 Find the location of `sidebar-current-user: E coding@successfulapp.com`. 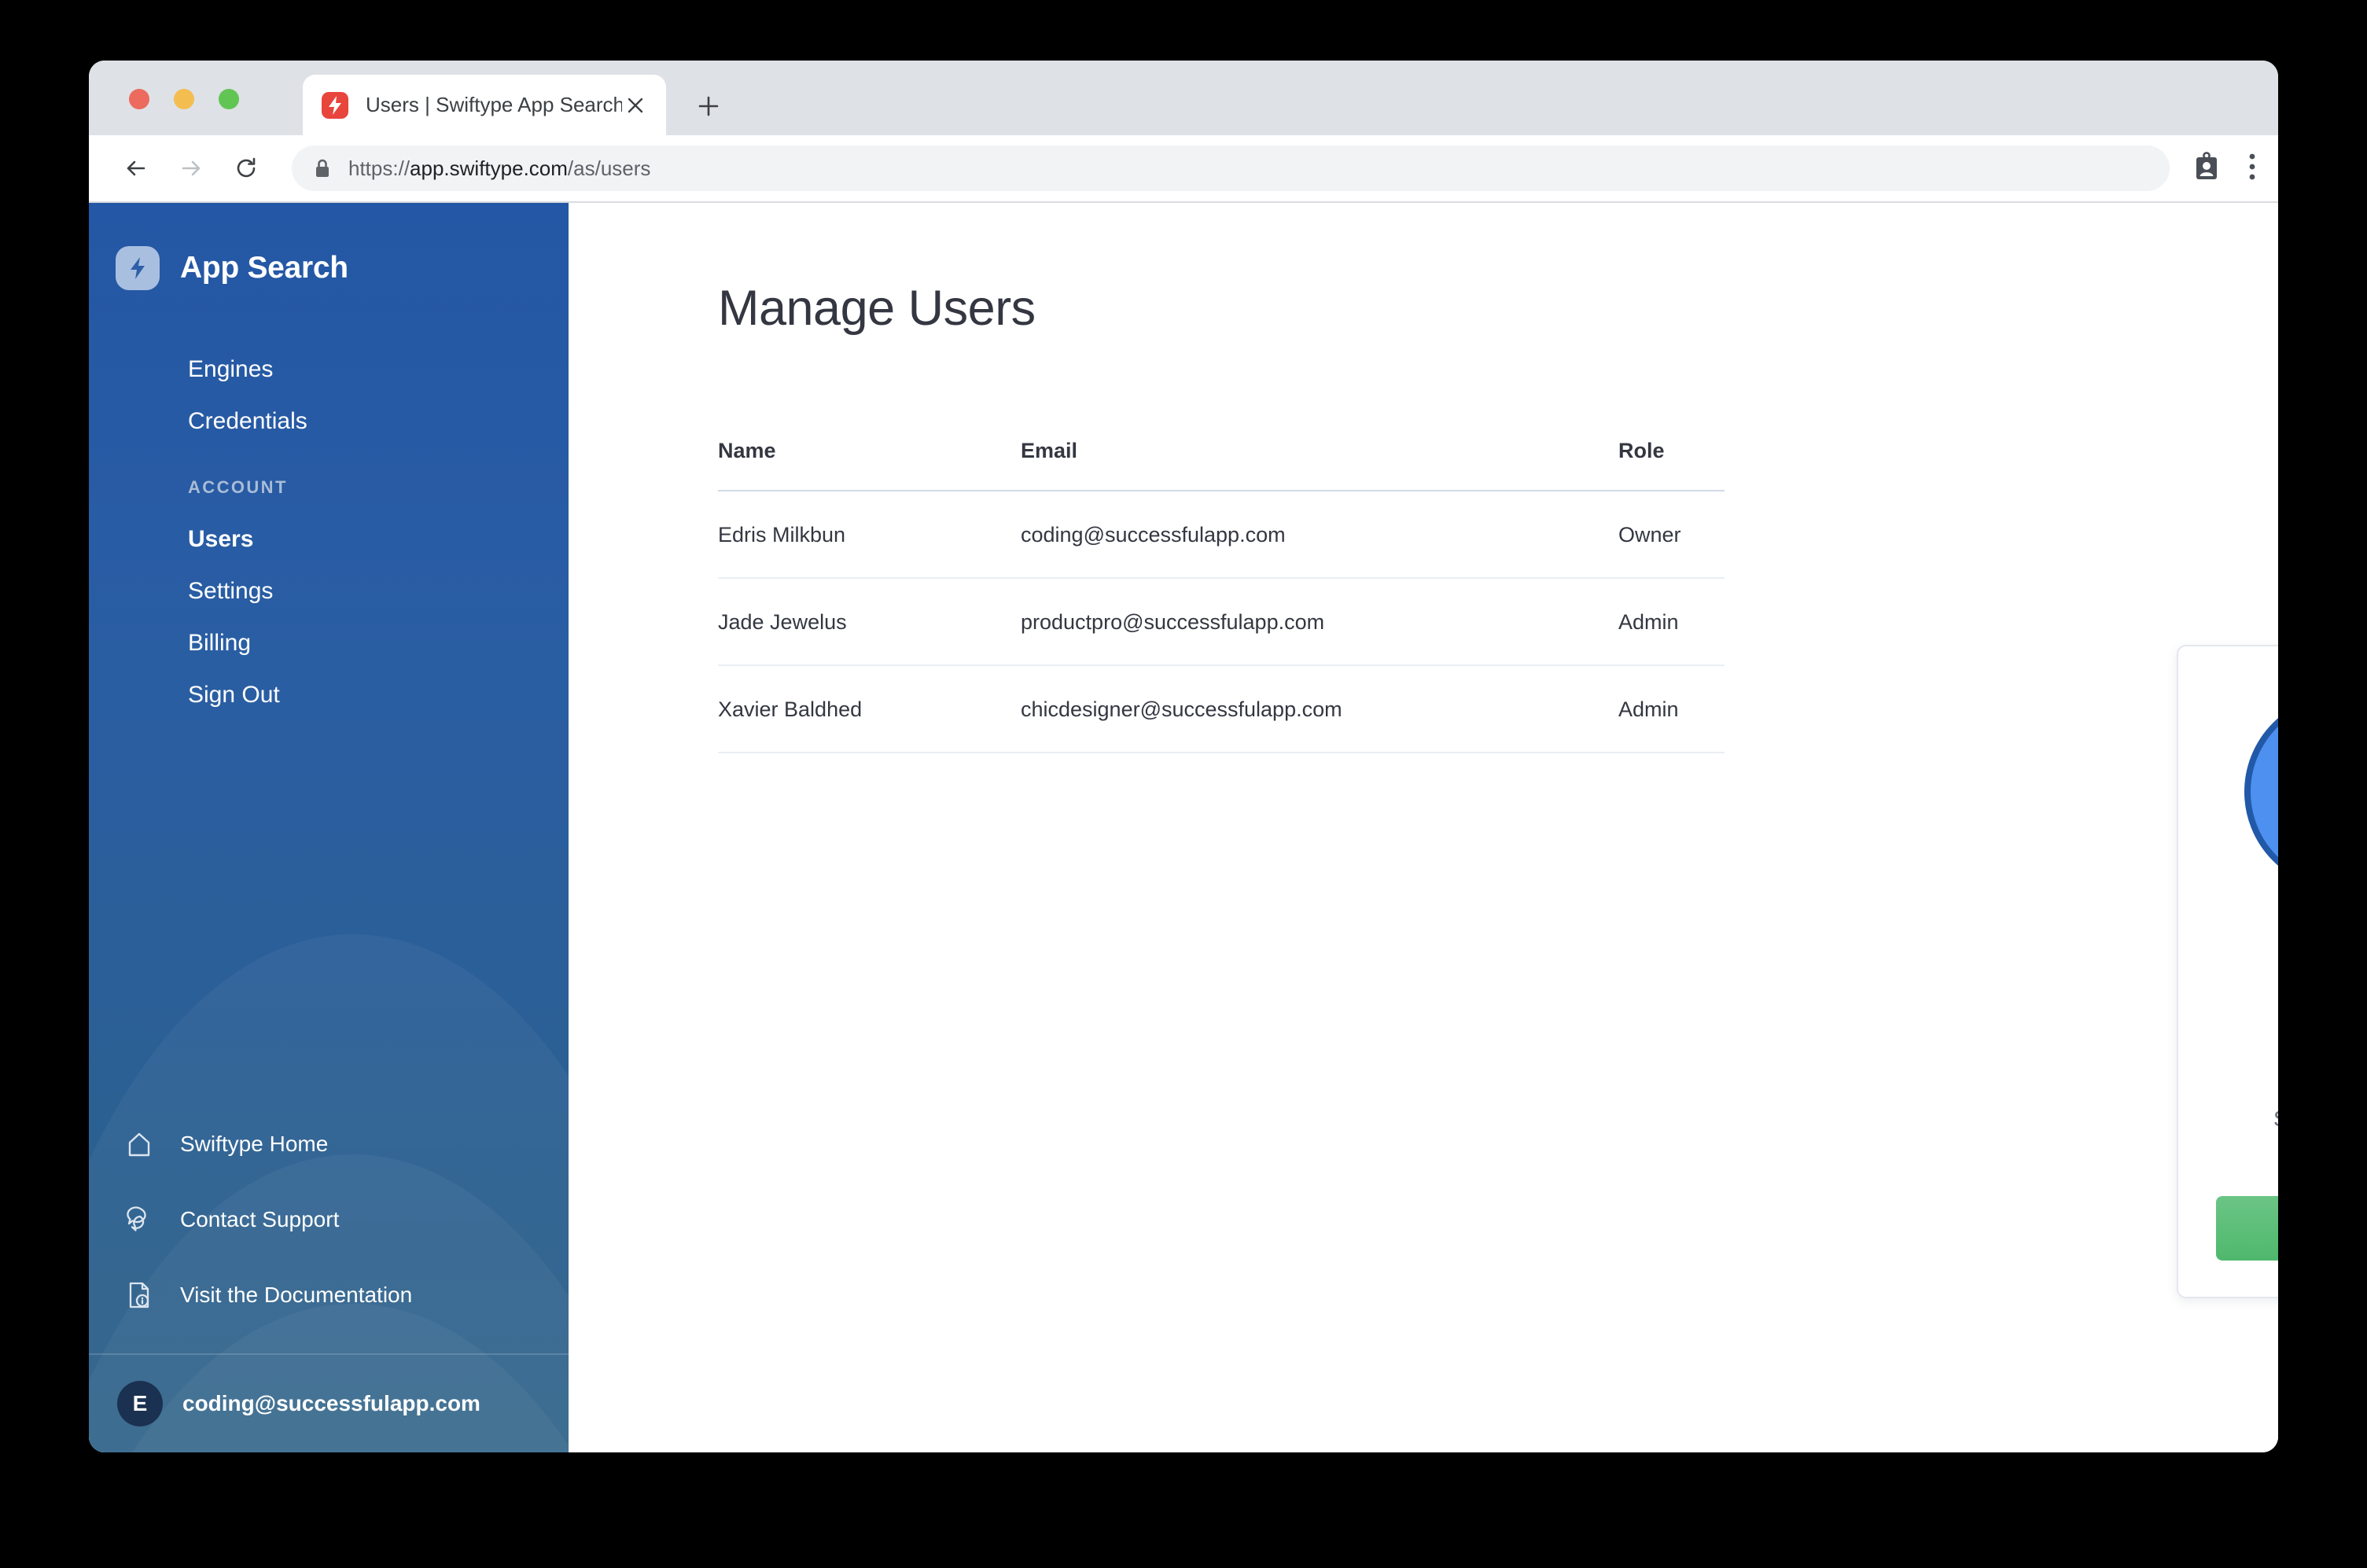

sidebar-current-user: E coding@successfulapp.com is located at coordinates (329, 1402).